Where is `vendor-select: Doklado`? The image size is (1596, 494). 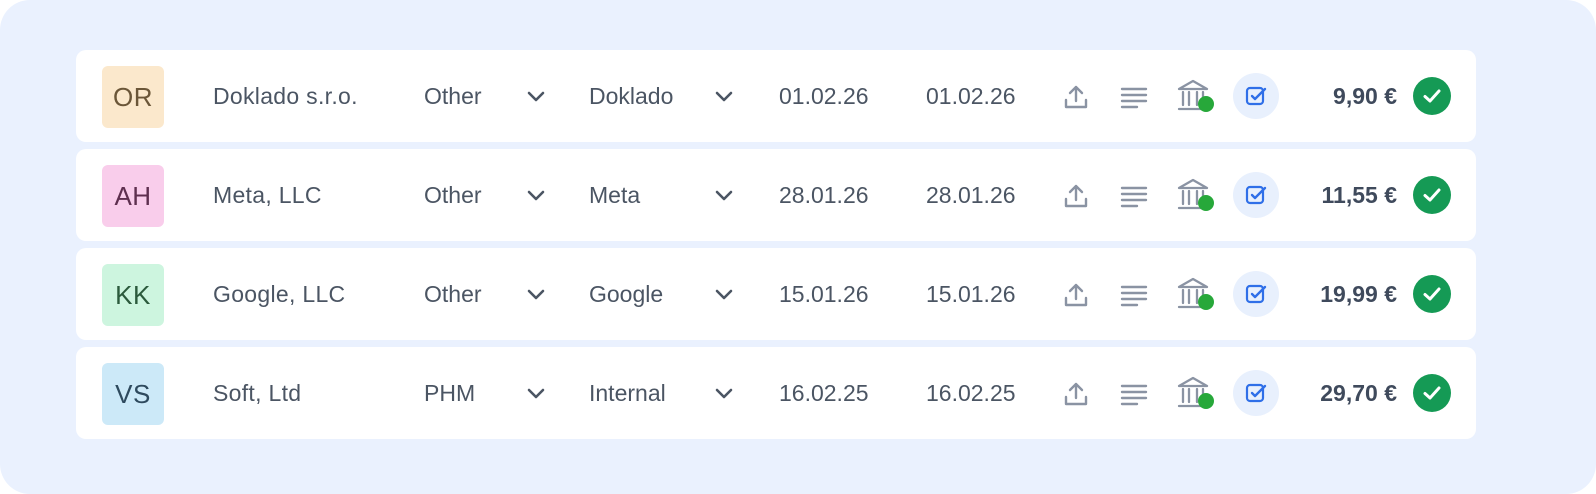 vendor-select: Doklado is located at coordinates (631, 96).